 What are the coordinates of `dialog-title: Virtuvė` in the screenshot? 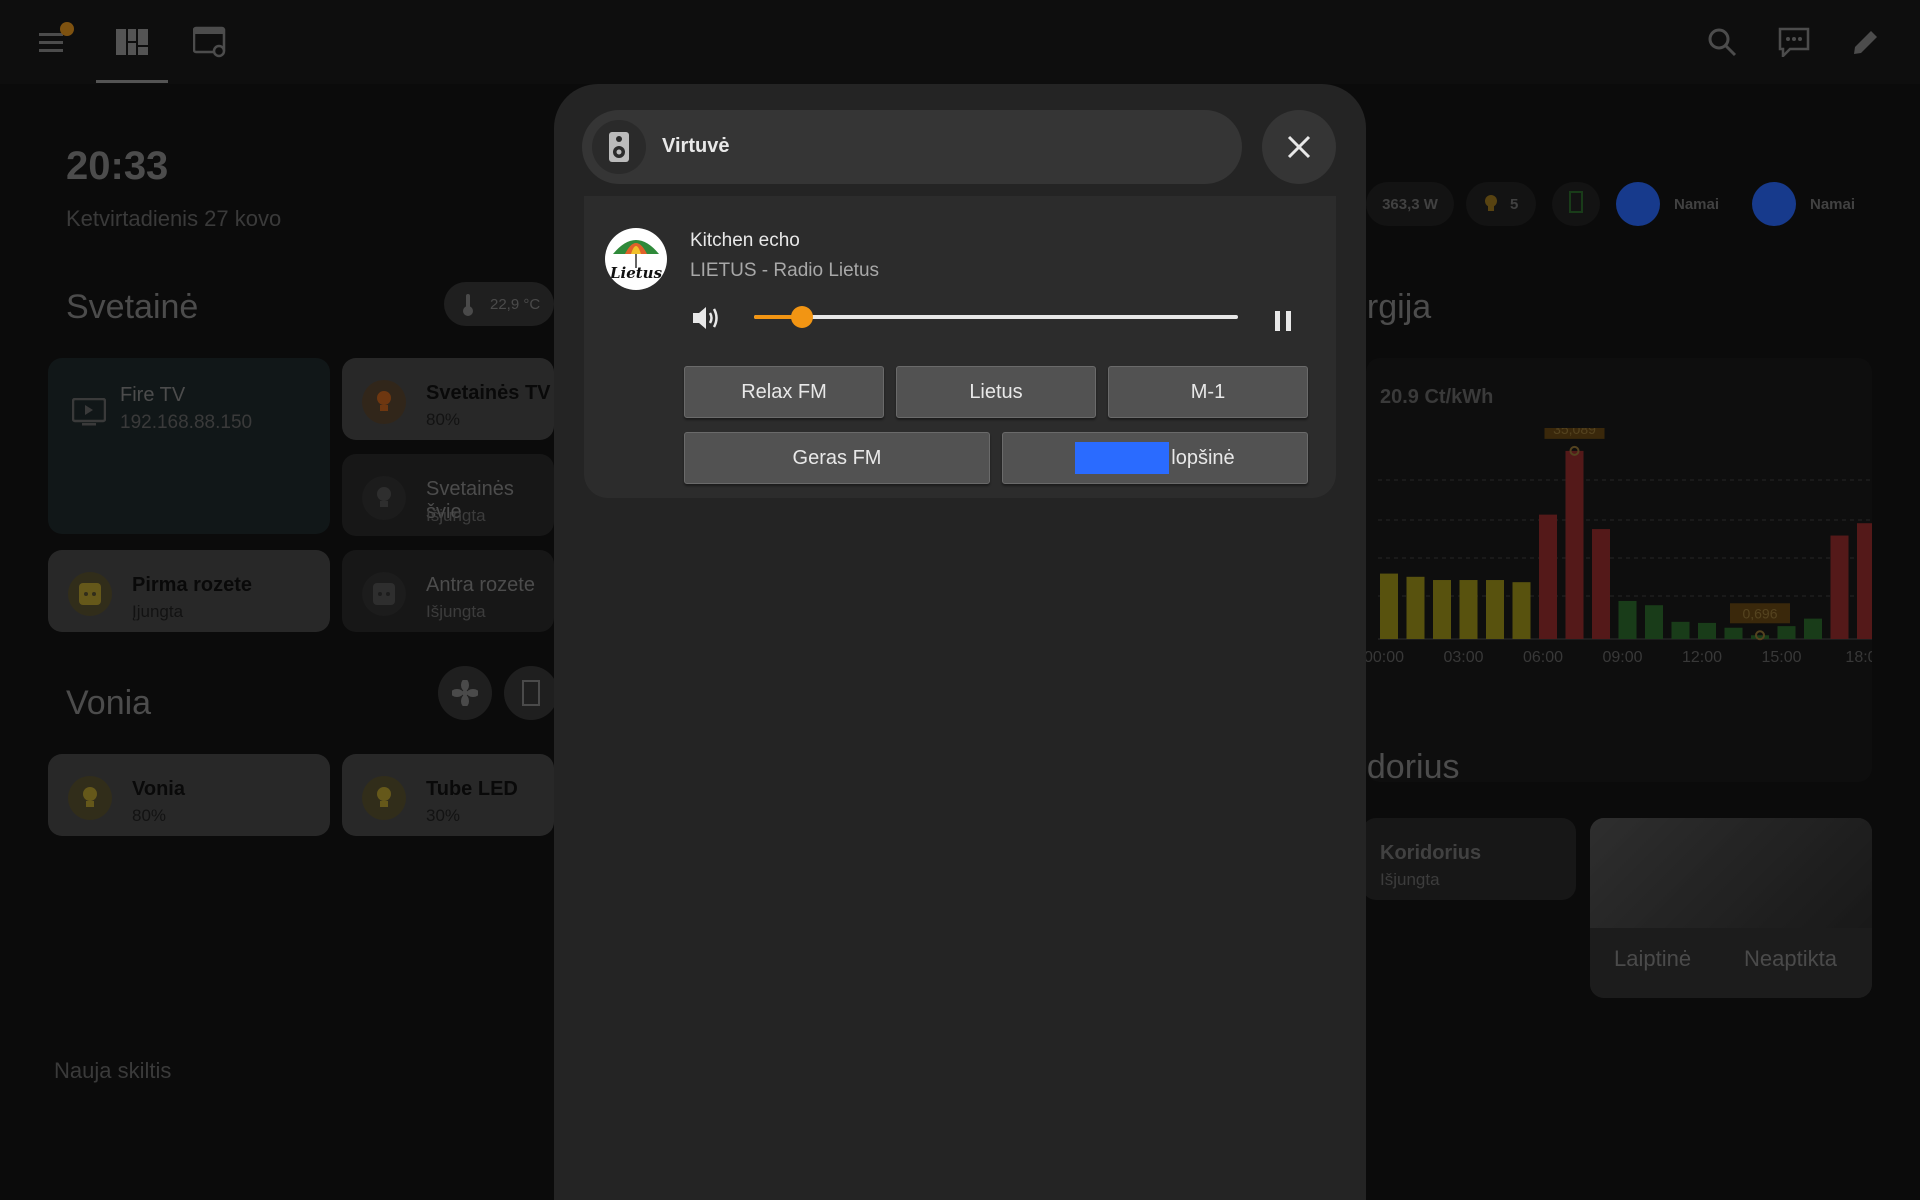 It's located at (696, 146).